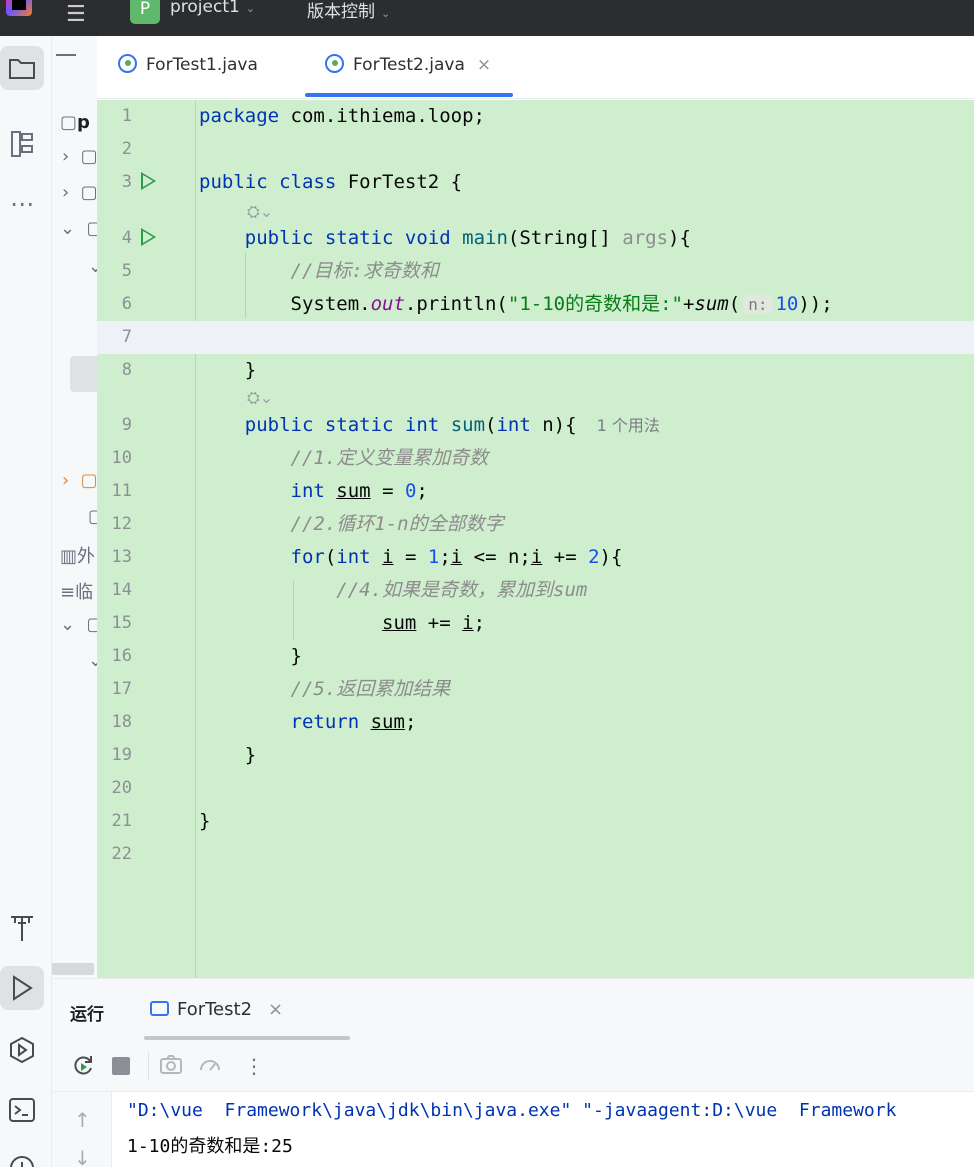 The height and width of the screenshot is (1167, 974). Describe the element at coordinates (66, 55) in the screenshot. I see `collapse-panel-icon` at that location.